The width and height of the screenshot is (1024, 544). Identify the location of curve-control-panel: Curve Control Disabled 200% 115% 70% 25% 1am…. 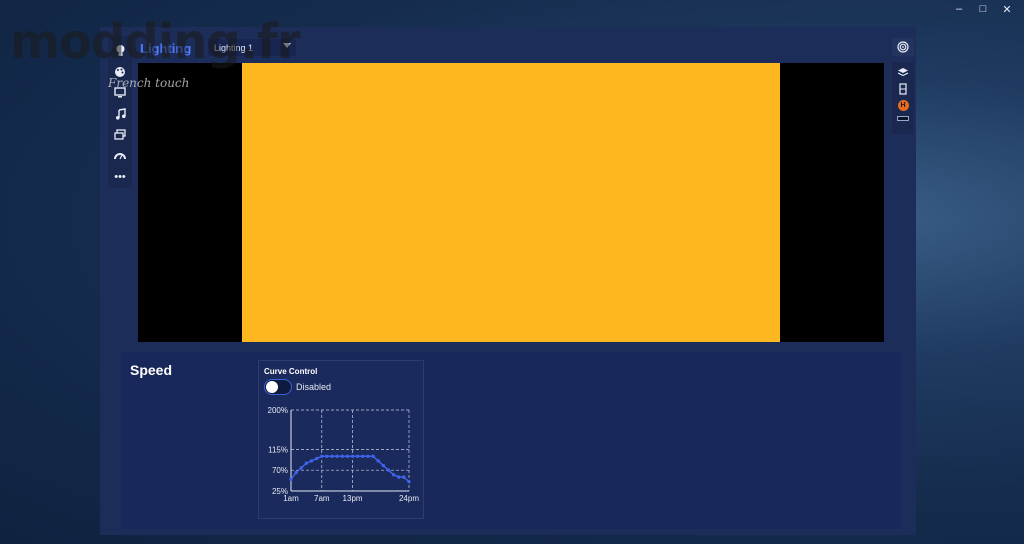
(341, 439).